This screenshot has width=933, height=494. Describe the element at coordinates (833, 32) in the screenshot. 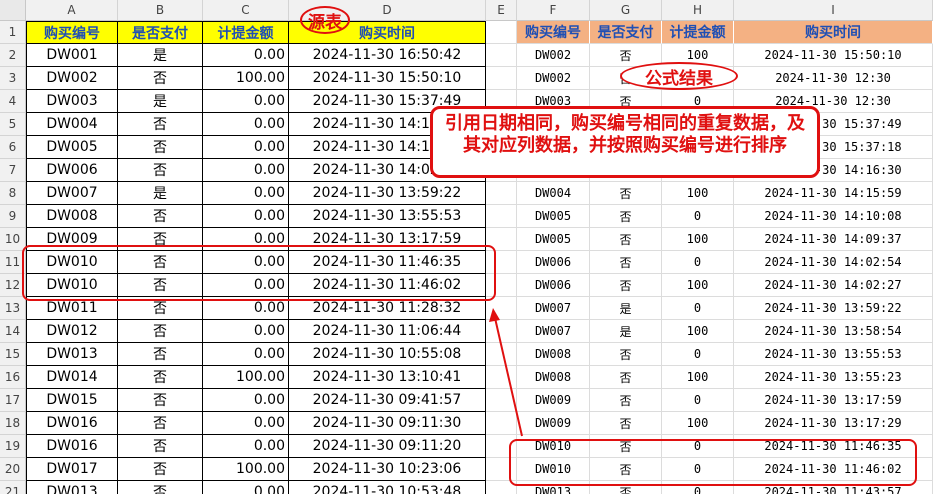

I see `result-header-3: 购买时间` at that location.